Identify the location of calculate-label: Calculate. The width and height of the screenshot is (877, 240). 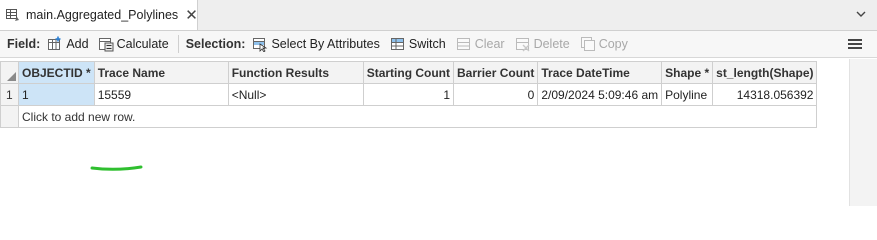
(142, 44).